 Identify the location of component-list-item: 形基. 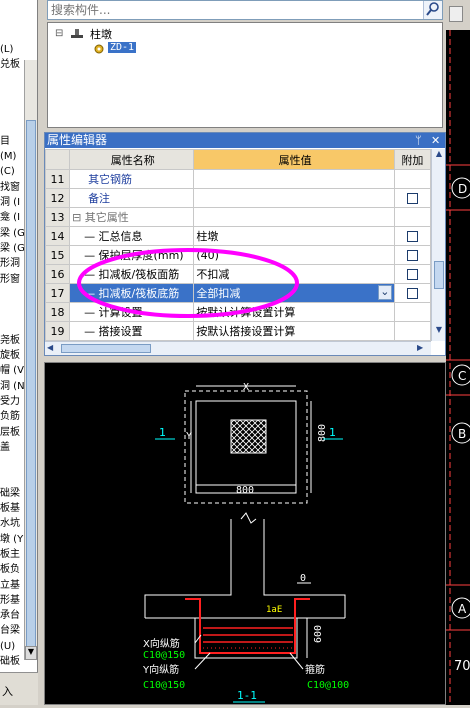
(10, 601).